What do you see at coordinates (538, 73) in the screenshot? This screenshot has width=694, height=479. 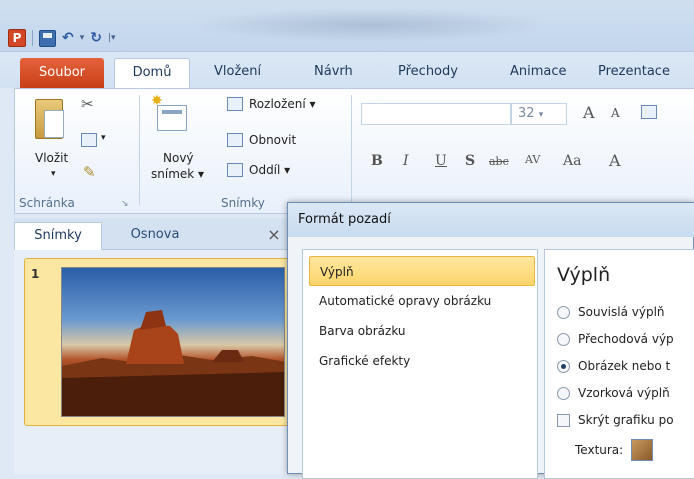 I see `tab-animations: Animace` at bounding box center [538, 73].